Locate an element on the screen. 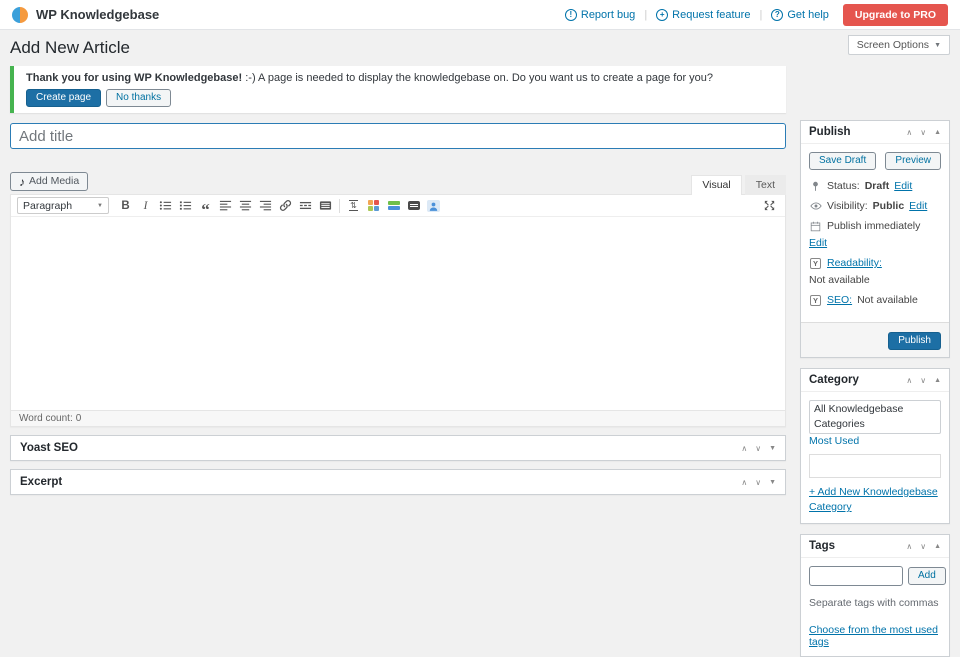 Image resolution: width=960 pixels, height=657 pixels. excerpt-header: Excerpt ∧ ∨ ▼ is located at coordinates (398, 482).